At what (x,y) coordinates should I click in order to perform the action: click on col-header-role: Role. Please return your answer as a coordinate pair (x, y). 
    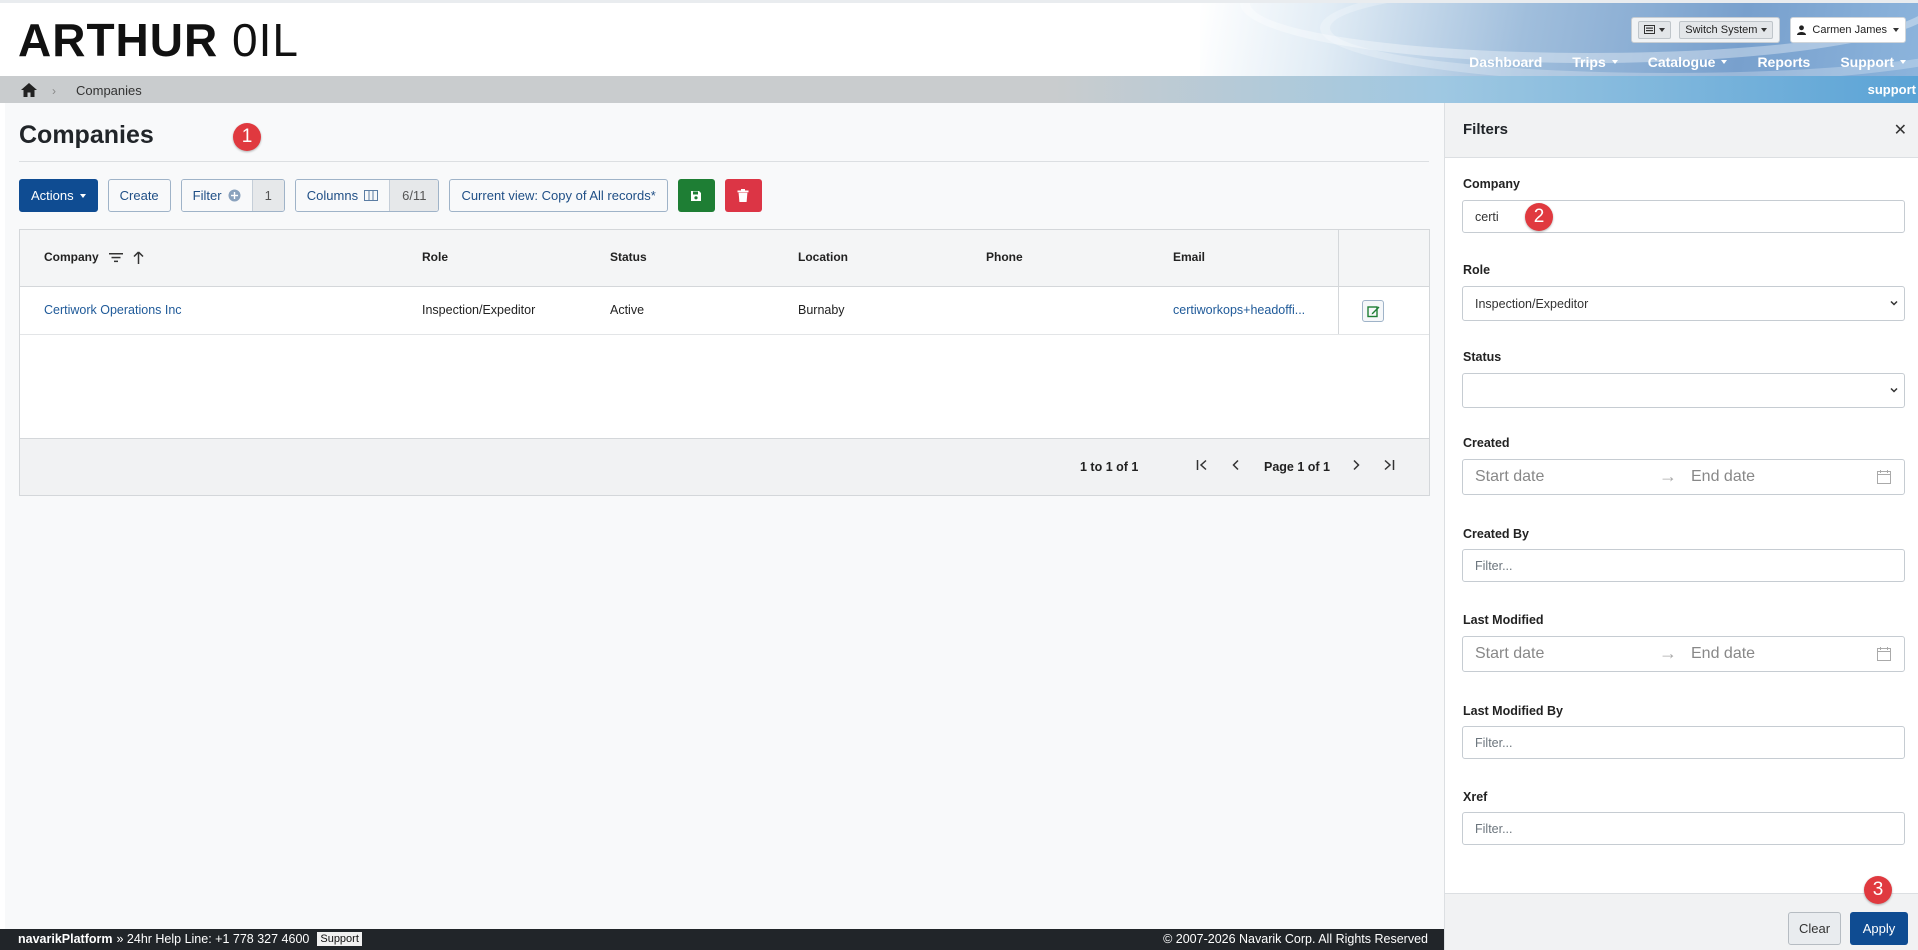
    Looking at the image, I should click on (435, 257).